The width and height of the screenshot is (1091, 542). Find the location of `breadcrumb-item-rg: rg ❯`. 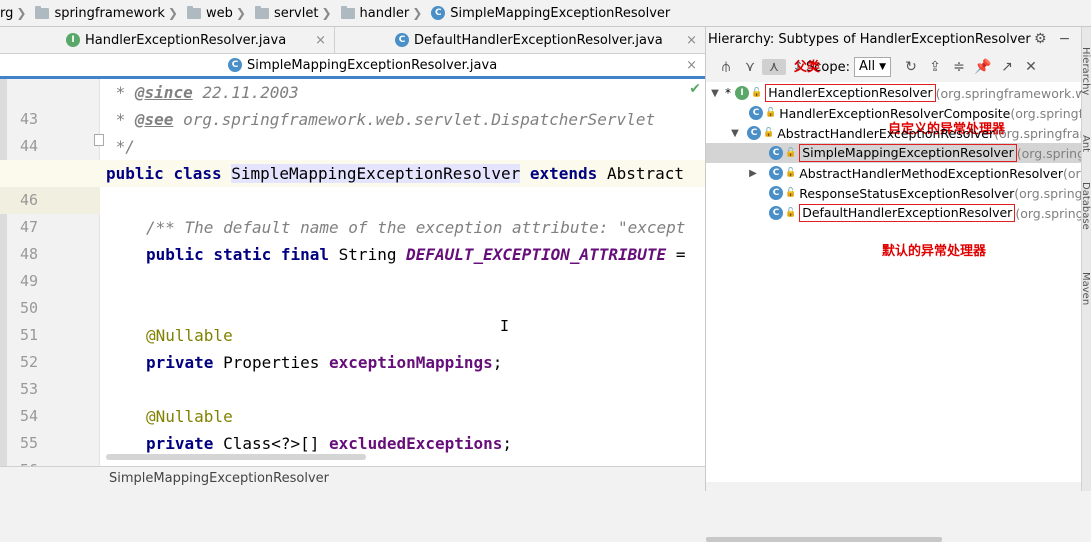

breadcrumb-item-rg: rg ❯ is located at coordinates (15, 13).